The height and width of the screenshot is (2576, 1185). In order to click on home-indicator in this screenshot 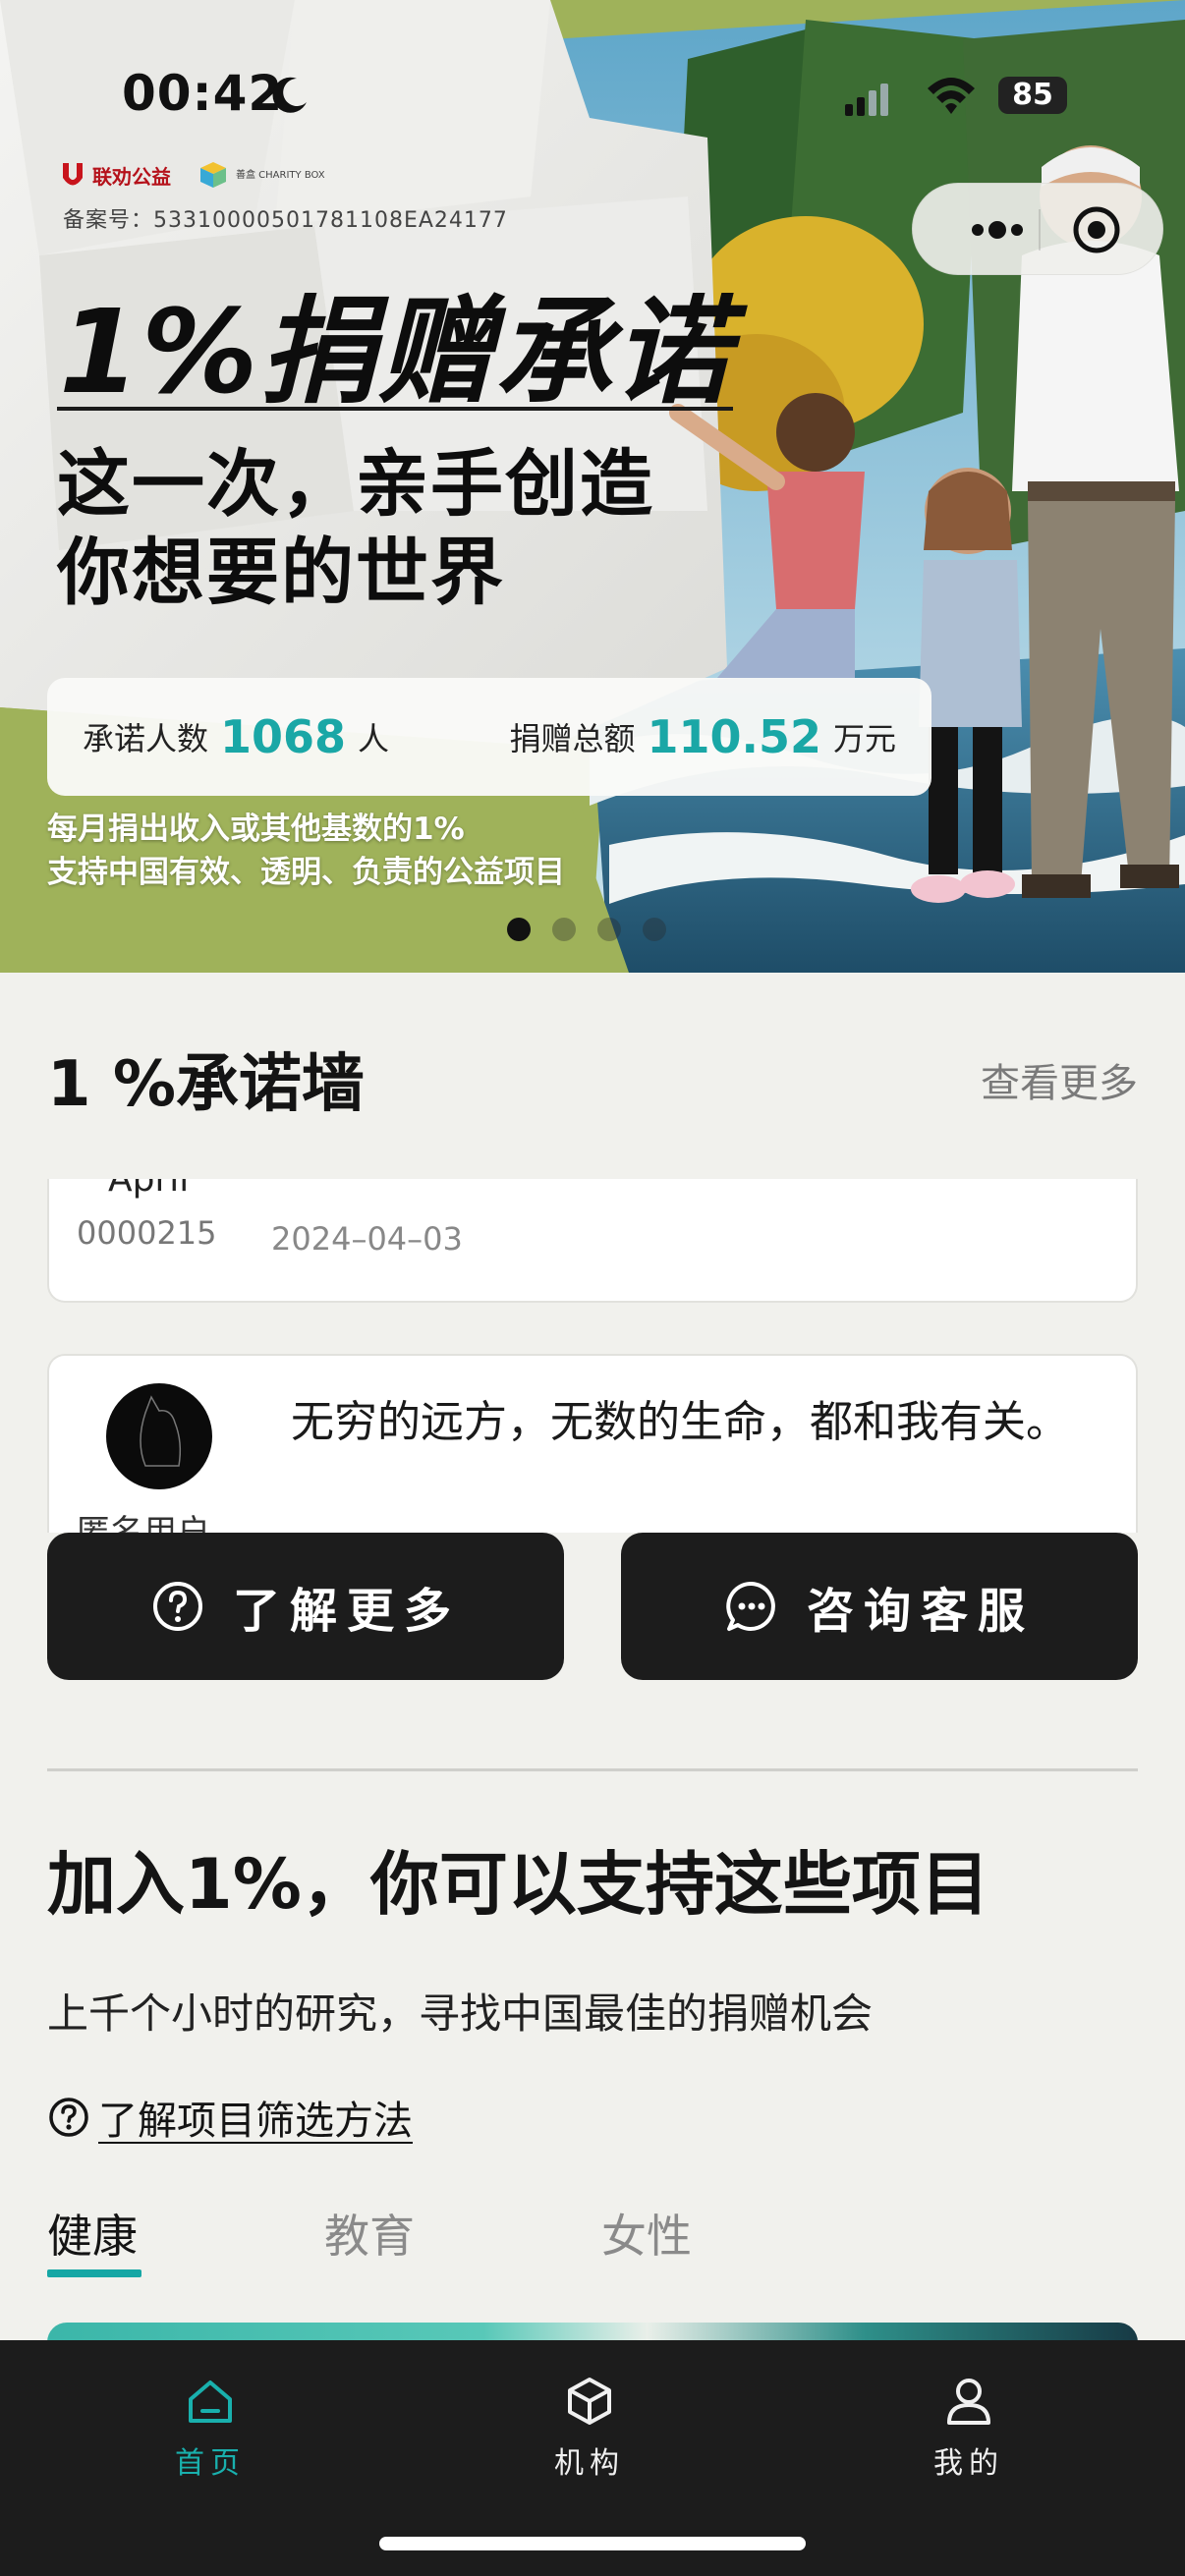, I will do `click(592, 2543)`.